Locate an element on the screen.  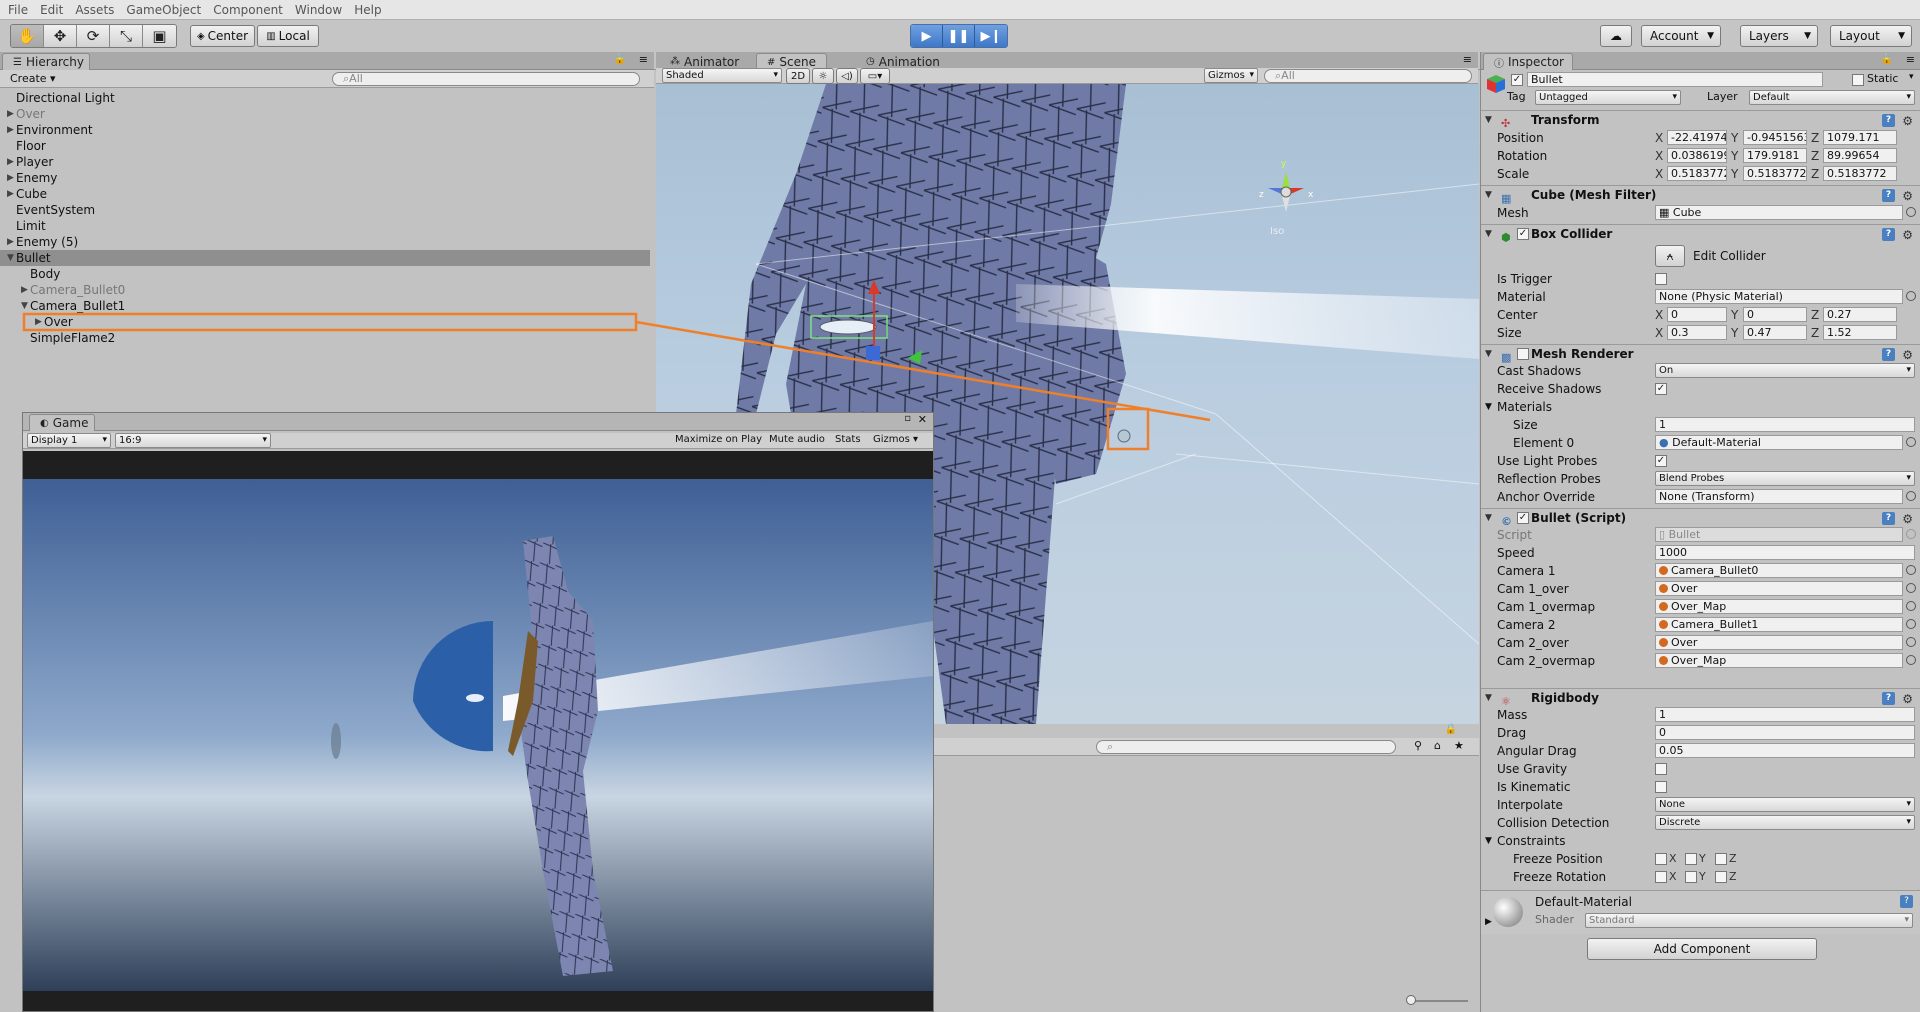
rotation-z-field: 89.99654 is located at coordinates (1860, 155).